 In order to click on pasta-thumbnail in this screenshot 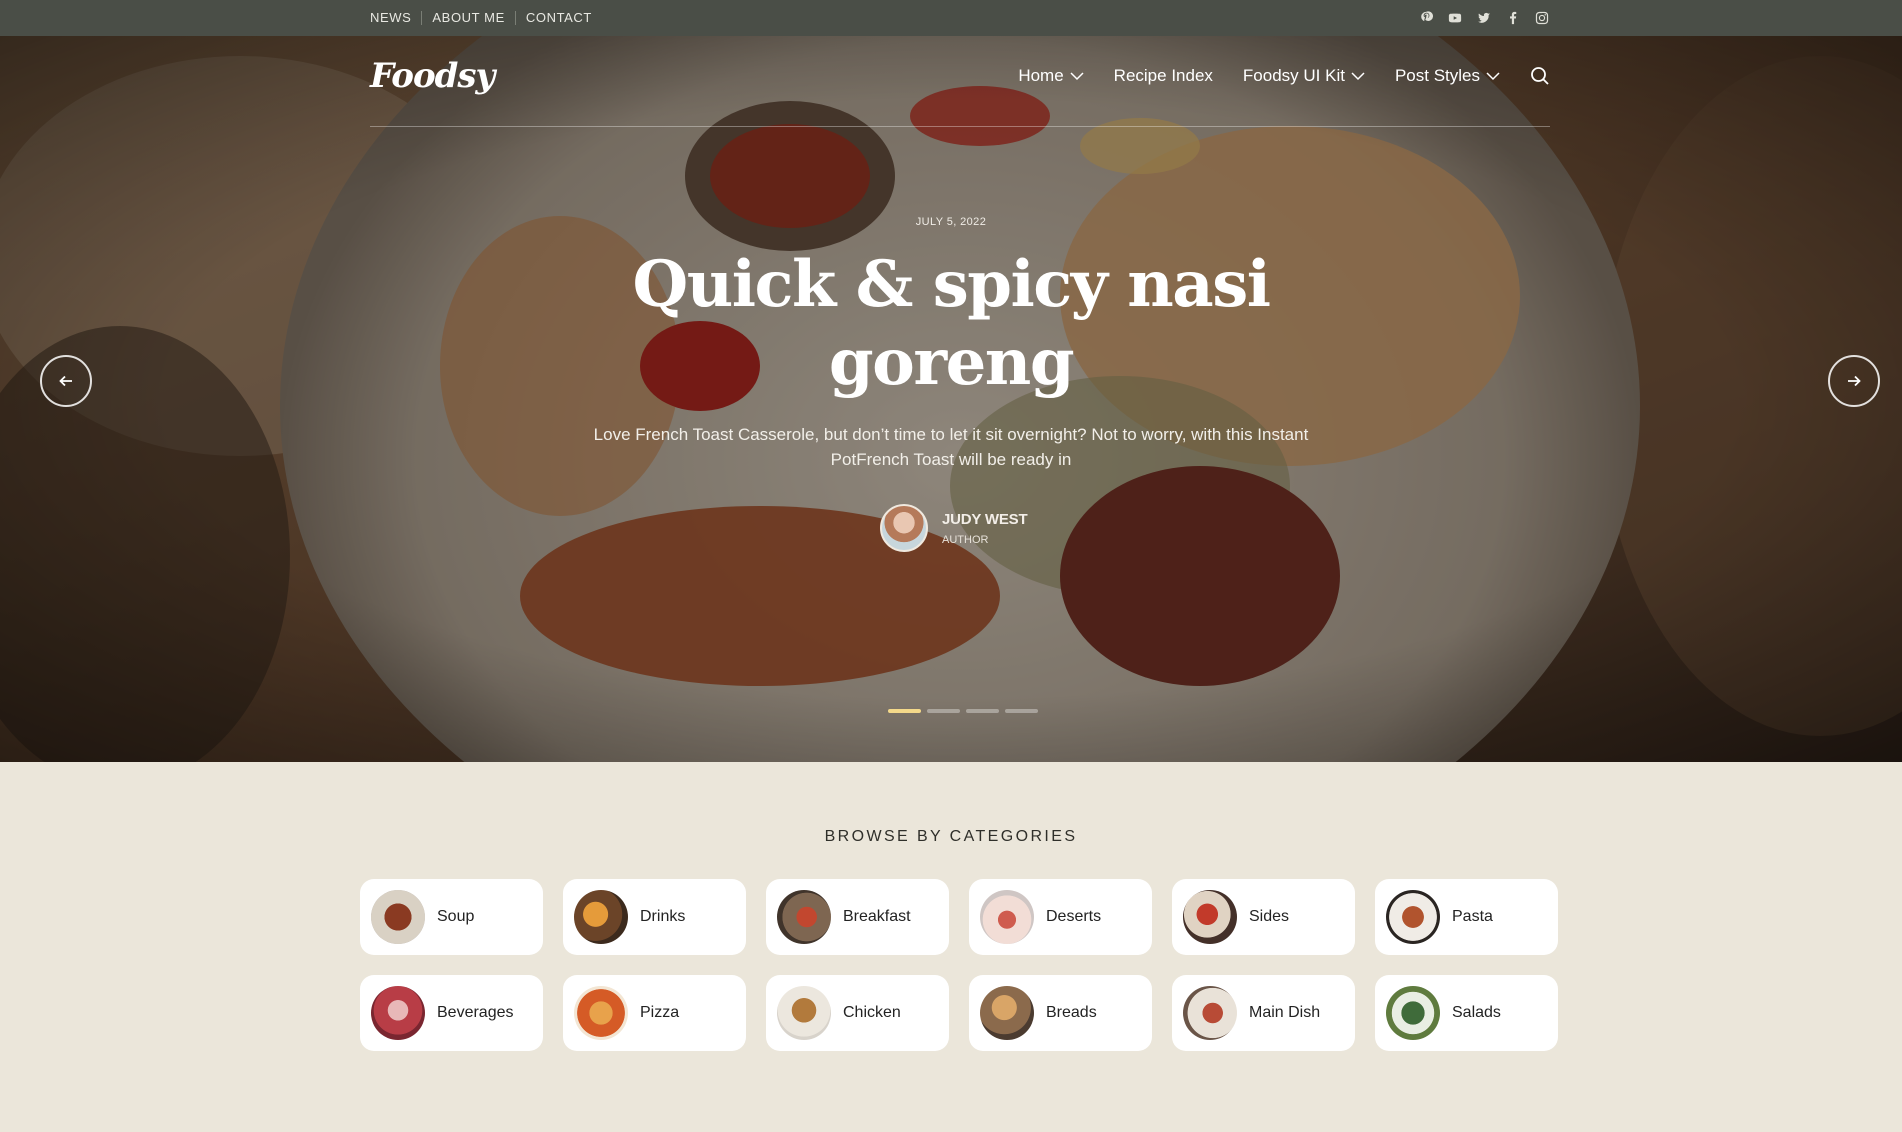, I will do `click(1413, 917)`.